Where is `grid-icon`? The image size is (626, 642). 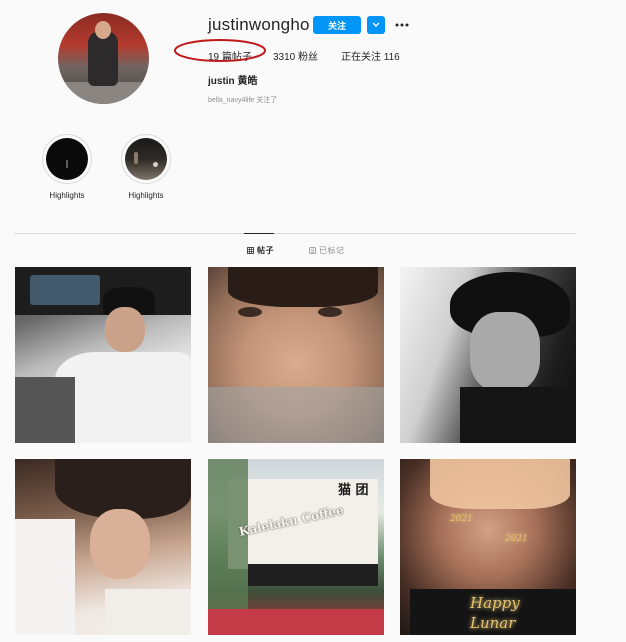 grid-icon is located at coordinates (250, 250).